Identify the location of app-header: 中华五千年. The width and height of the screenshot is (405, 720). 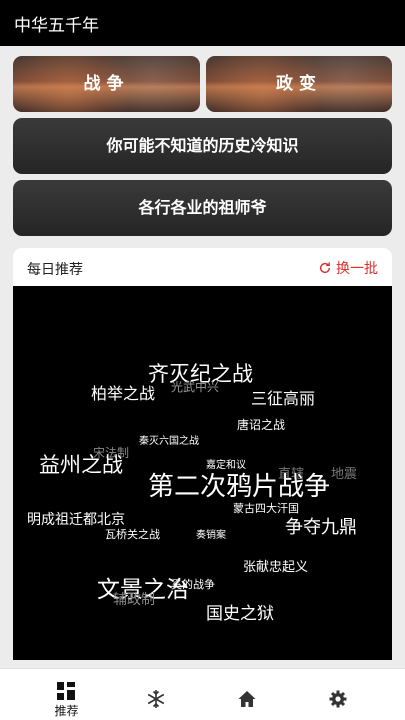
(202, 23).